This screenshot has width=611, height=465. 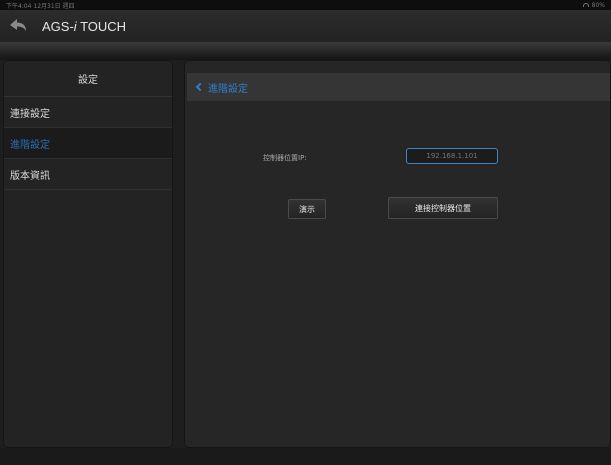 What do you see at coordinates (305, 5) in the screenshot?
I see `status-bar: 下午4:04 12月31日 週四 80%` at bounding box center [305, 5].